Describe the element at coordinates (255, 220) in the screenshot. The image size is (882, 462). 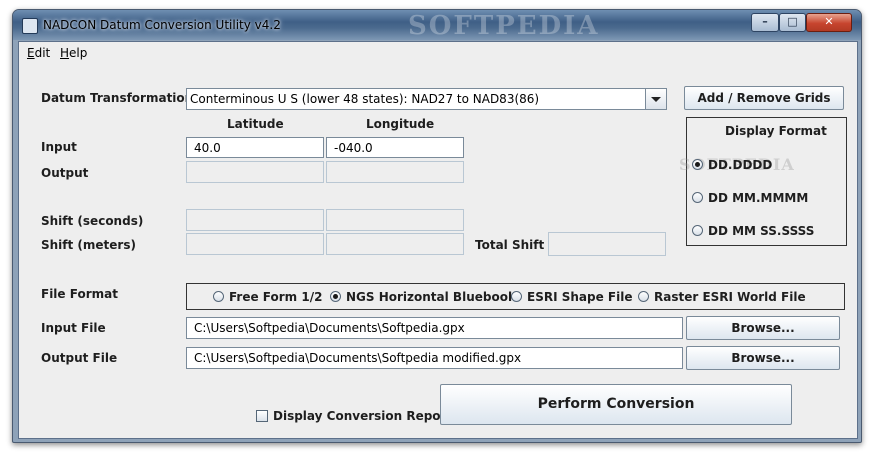
I see `shift-seconds-latitude-field` at that location.